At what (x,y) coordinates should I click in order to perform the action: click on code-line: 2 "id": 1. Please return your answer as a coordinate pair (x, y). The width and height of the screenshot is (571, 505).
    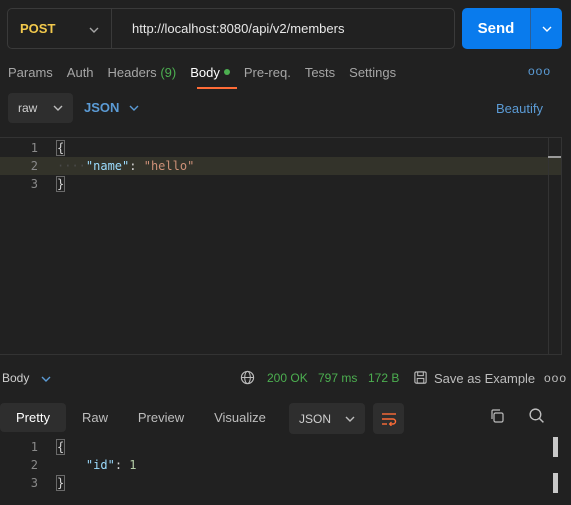
    Looking at the image, I should click on (285, 465).